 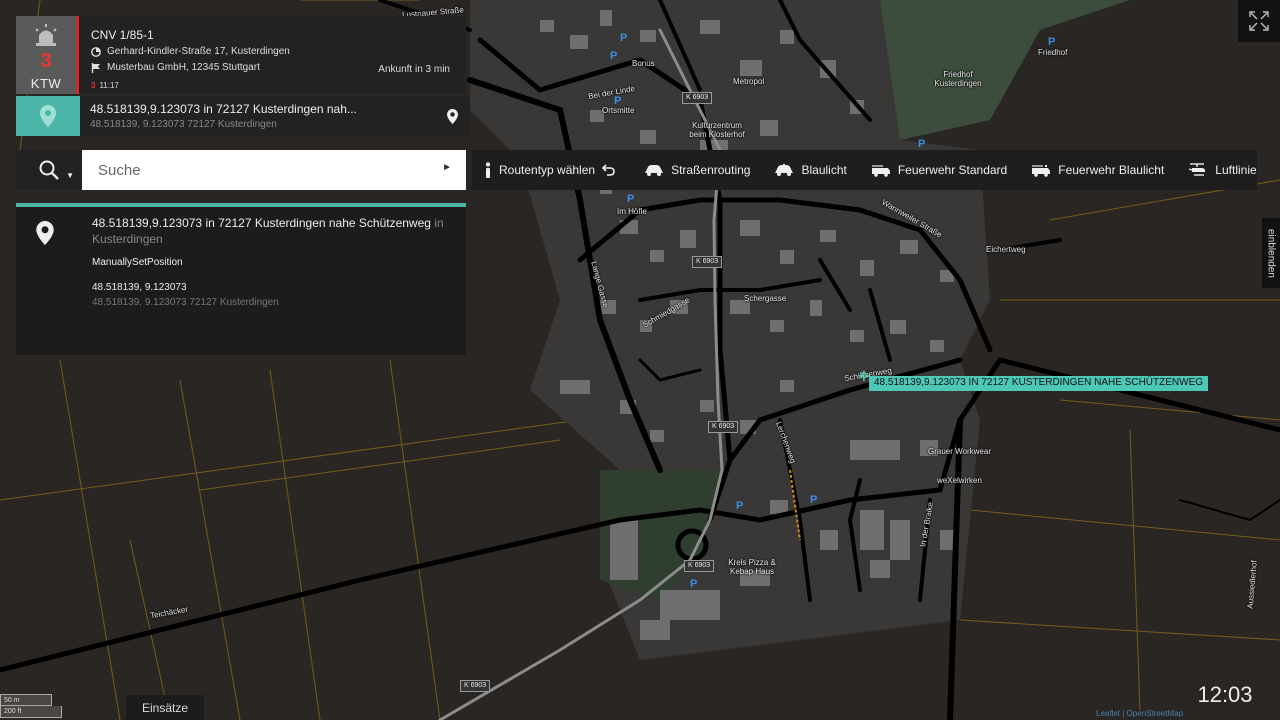 I want to click on result-type: ManuallySetPosition, so click(x=137, y=262).